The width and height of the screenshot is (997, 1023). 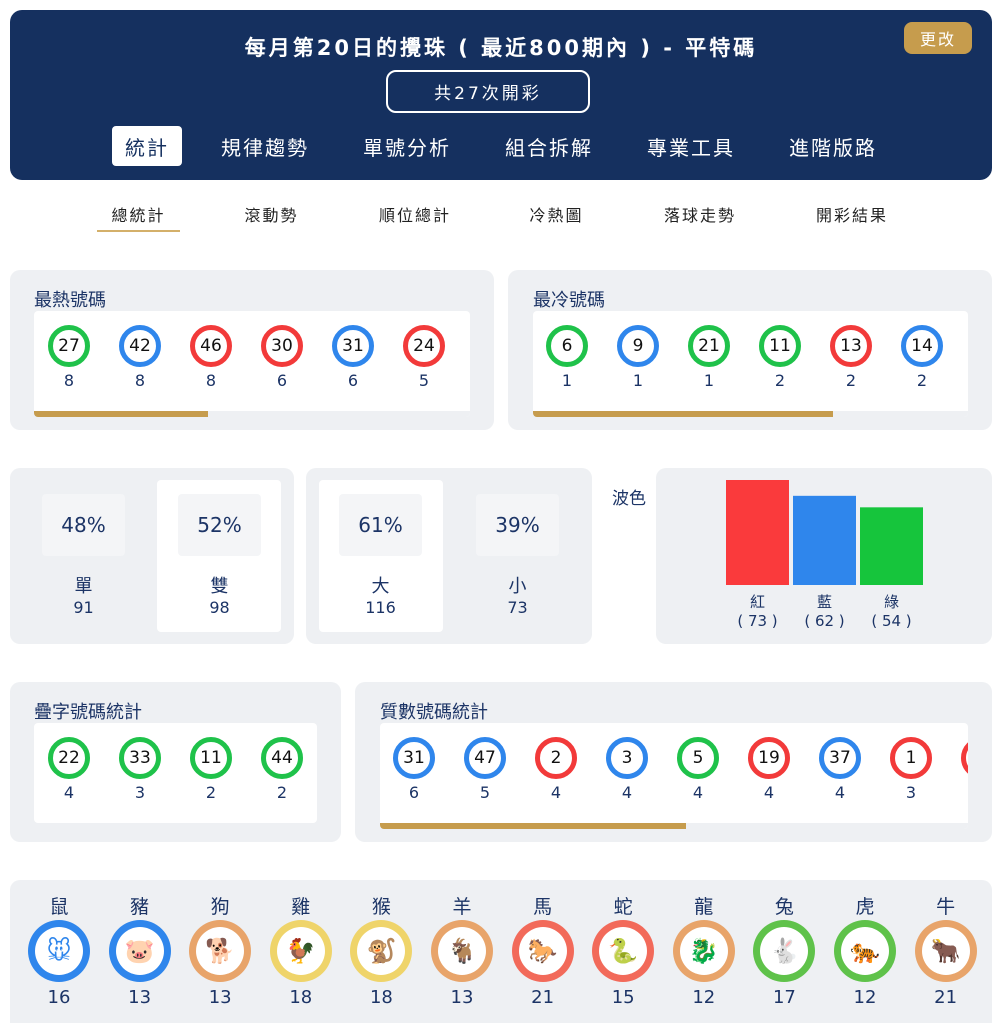 I want to click on zodiac-count: 17, so click(x=784, y=997).